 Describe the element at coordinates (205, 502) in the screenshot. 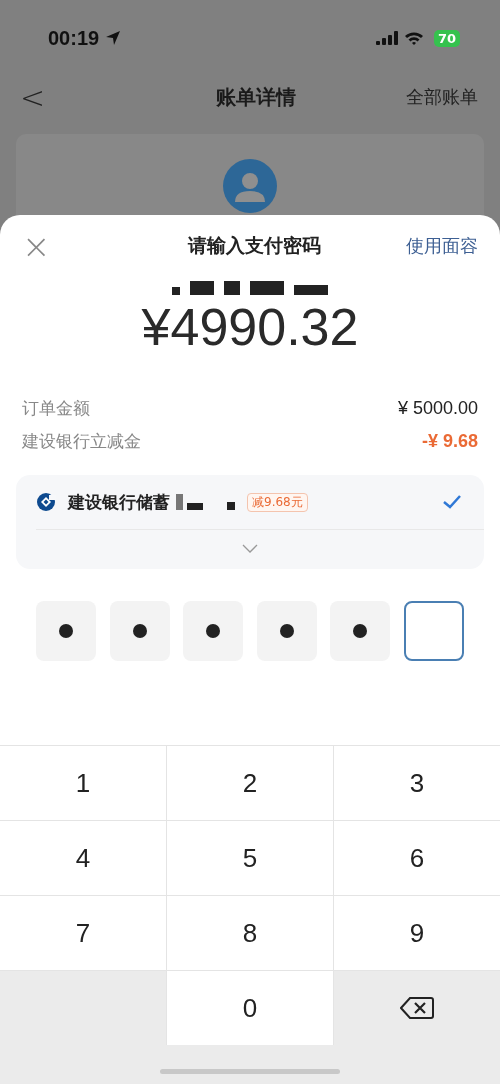

I see `redacted-mark` at that location.